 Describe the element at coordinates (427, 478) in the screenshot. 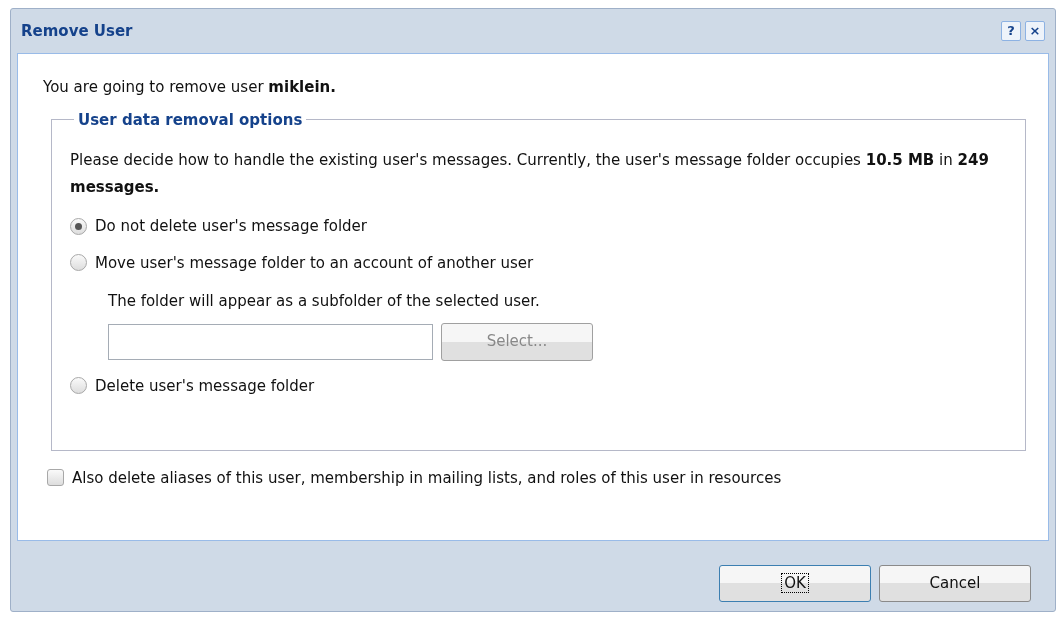

I see `checkbox-label: Also delete aliases of this user, membership in mailing lists, and roles of this user in resources` at that location.